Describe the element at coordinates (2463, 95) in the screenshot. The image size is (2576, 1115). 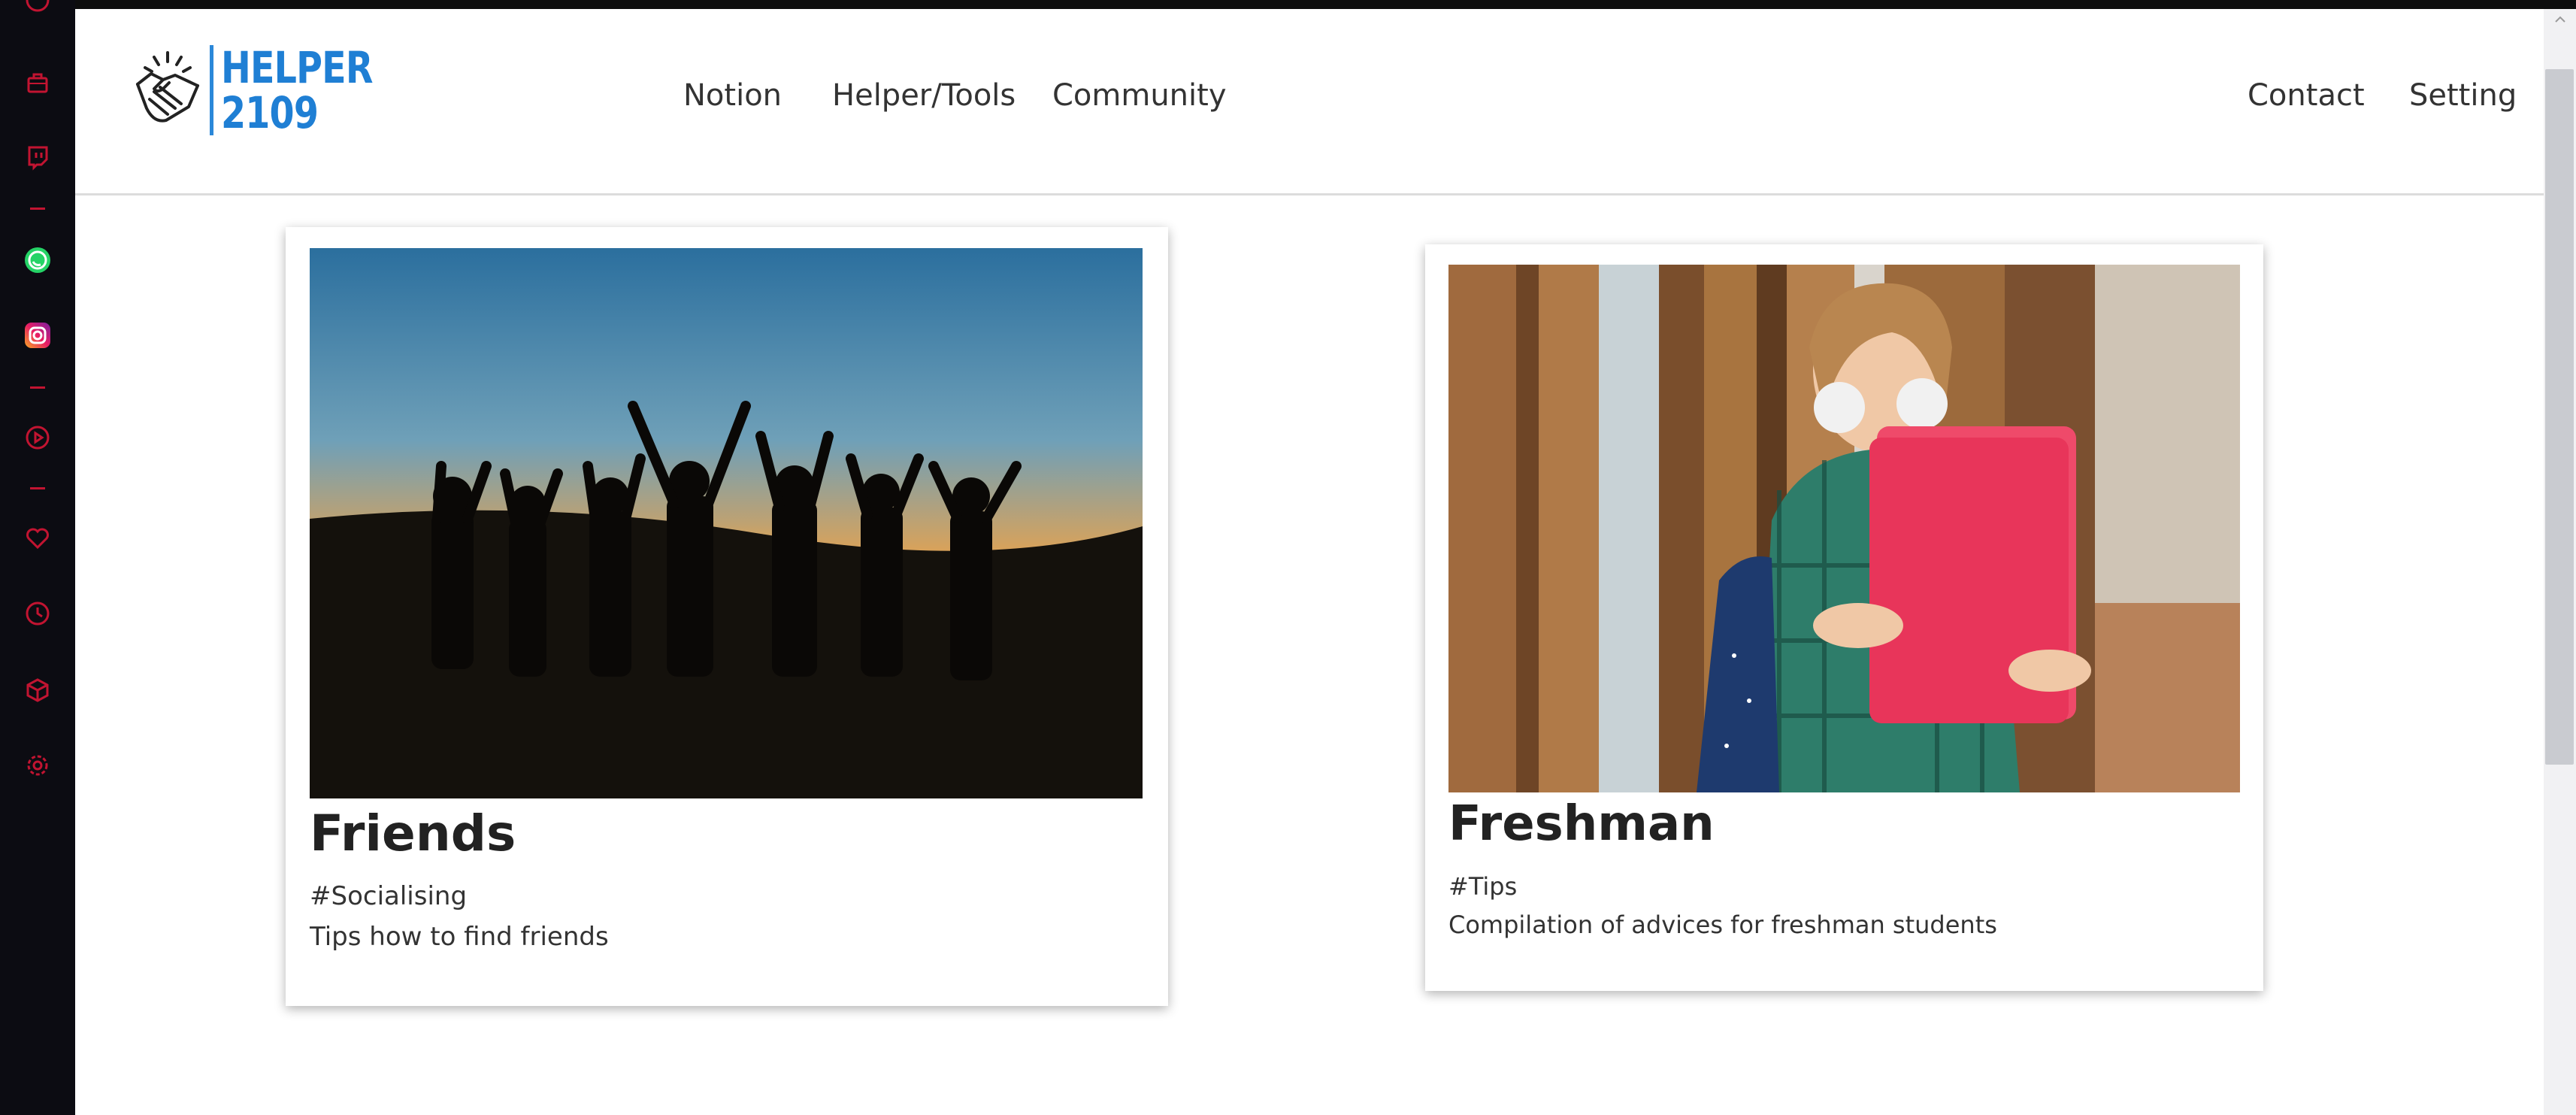
I see `nav-link-setting: Setting` at that location.